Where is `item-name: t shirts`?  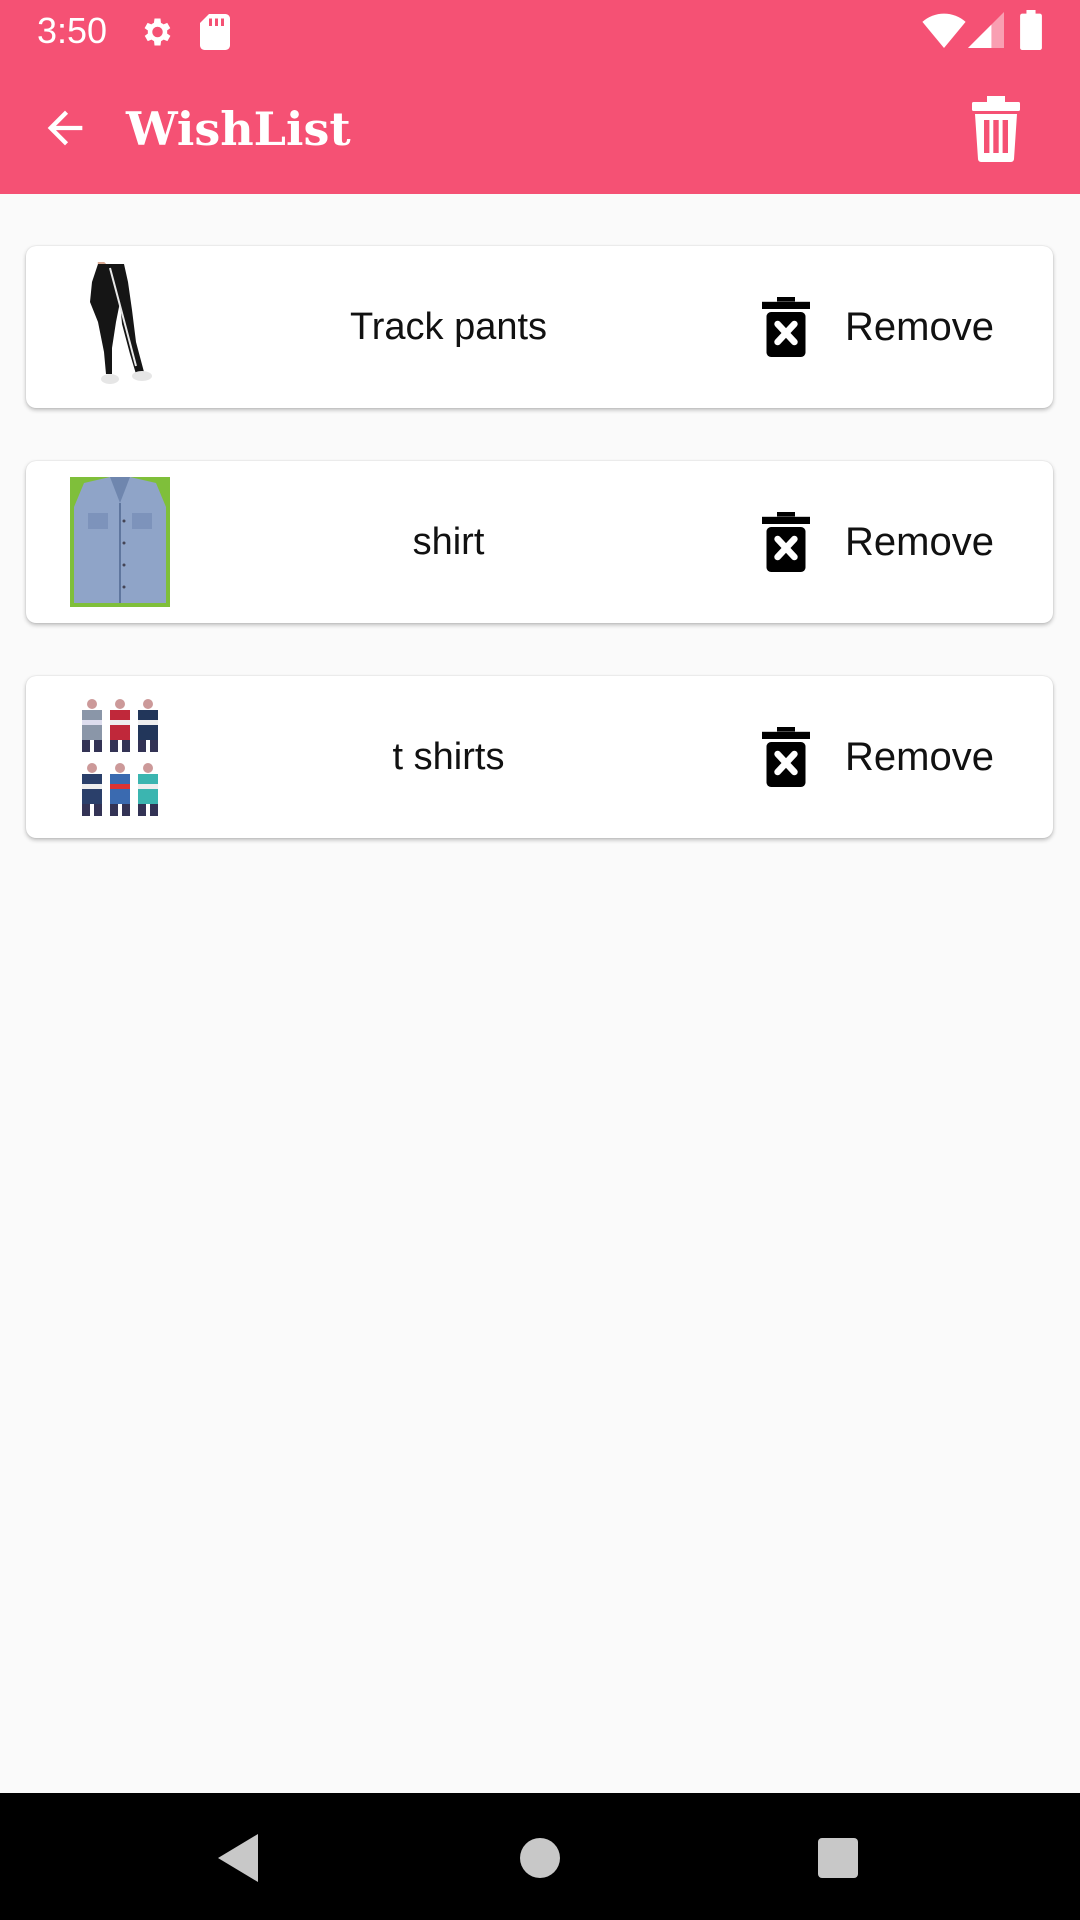
item-name: t shirts is located at coordinates (448, 756).